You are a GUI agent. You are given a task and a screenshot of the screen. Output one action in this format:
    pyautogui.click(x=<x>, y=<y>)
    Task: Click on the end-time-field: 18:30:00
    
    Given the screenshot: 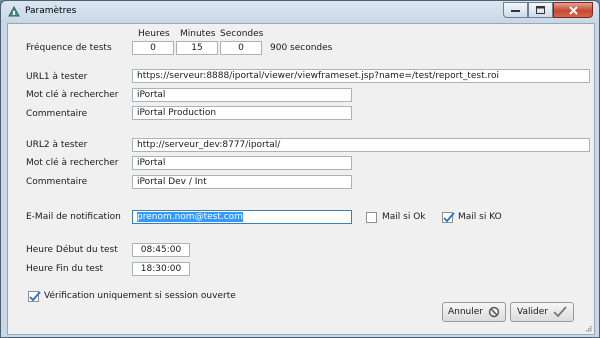 What is the action you would take?
    pyautogui.click(x=161, y=269)
    